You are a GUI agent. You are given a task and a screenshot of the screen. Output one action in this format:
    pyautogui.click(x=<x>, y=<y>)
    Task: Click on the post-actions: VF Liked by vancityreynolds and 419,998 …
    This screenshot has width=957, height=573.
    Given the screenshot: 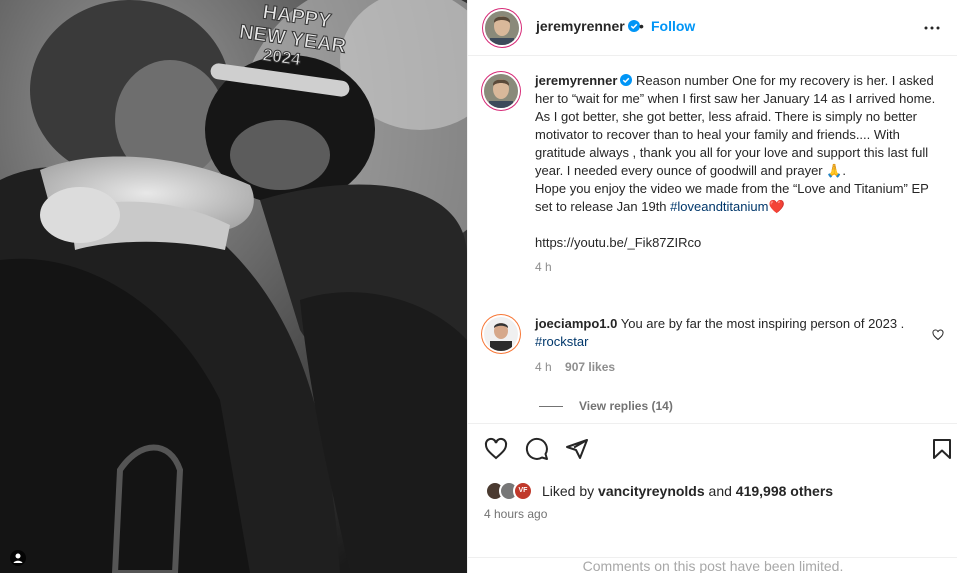 What is the action you would take?
    pyautogui.click(x=712, y=498)
    